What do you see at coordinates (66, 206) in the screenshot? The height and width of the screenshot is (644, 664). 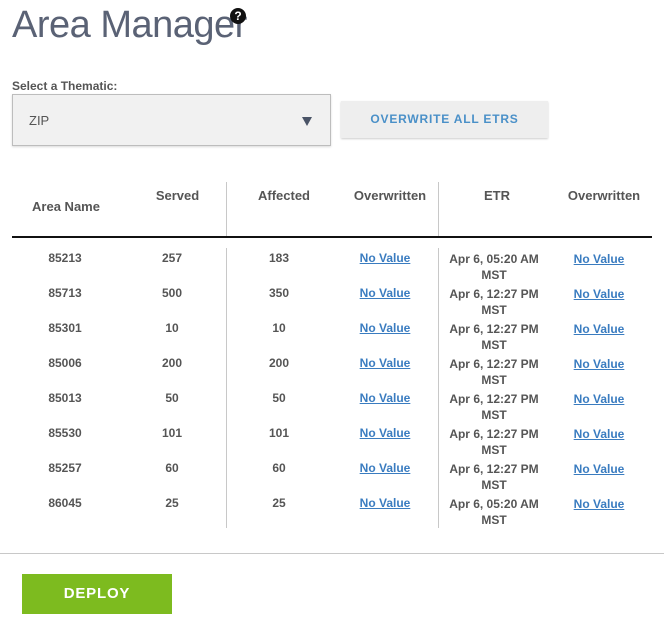 I see `column-header-area-name: Area Name` at bounding box center [66, 206].